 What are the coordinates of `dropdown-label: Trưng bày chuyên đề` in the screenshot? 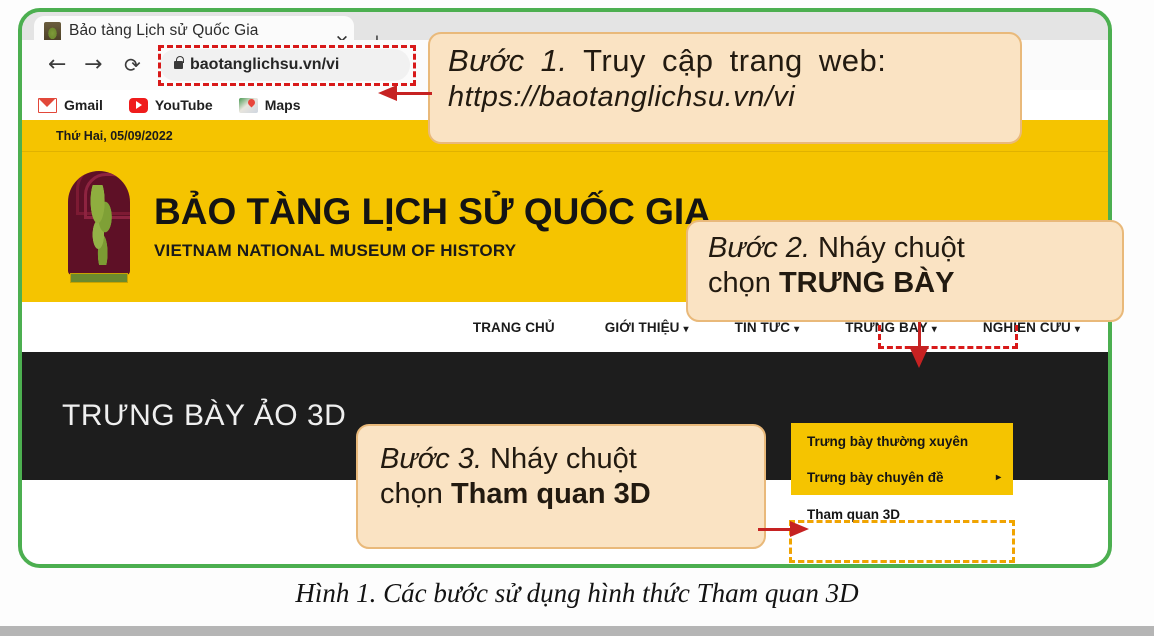 It's located at (875, 477).